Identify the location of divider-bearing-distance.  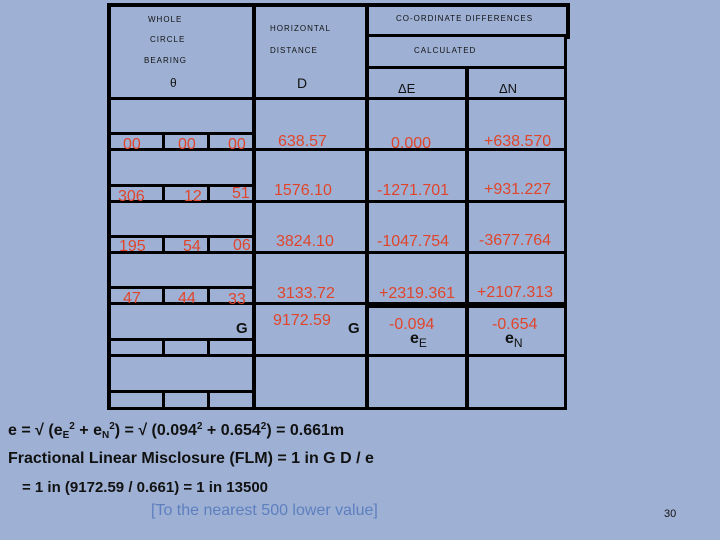
(254, 206).